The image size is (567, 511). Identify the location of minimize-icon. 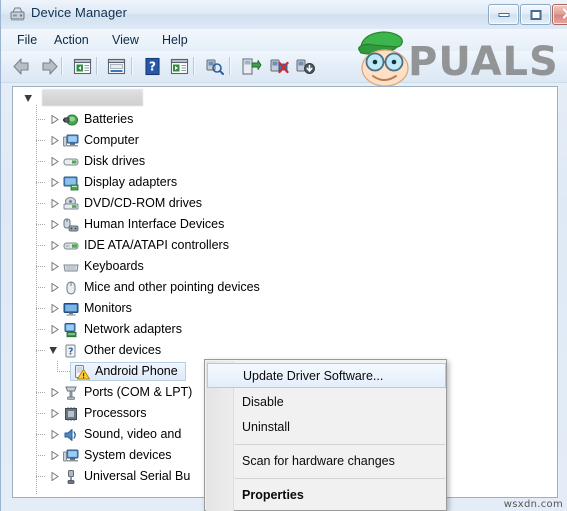
(503, 14).